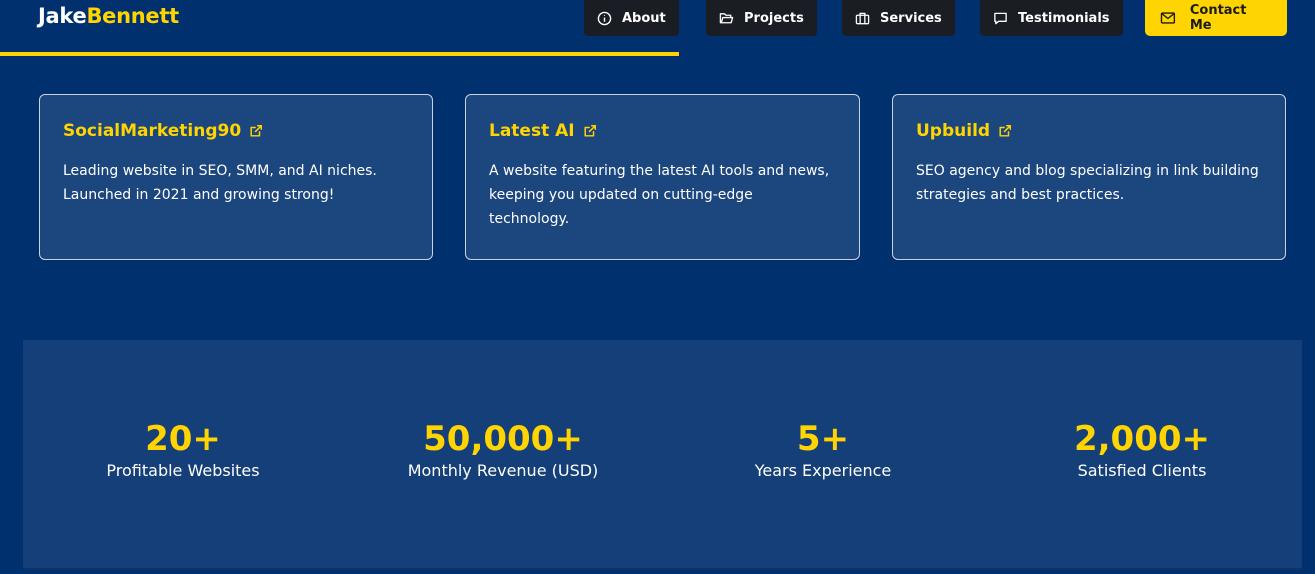 The width and height of the screenshot is (1315, 574). What do you see at coordinates (662, 131) in the screenshot?
I see `project-title: Latest AI` at bounding box center [662, 131].